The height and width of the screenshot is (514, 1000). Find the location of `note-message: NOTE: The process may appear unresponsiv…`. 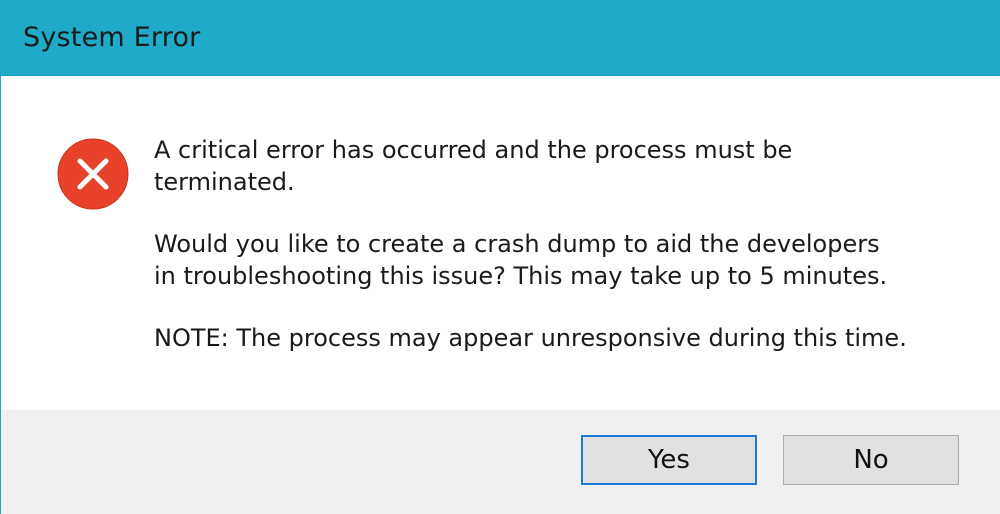

note-message: NOTE: The process may appear unresponsiv… is located at coordinates (530, 338).